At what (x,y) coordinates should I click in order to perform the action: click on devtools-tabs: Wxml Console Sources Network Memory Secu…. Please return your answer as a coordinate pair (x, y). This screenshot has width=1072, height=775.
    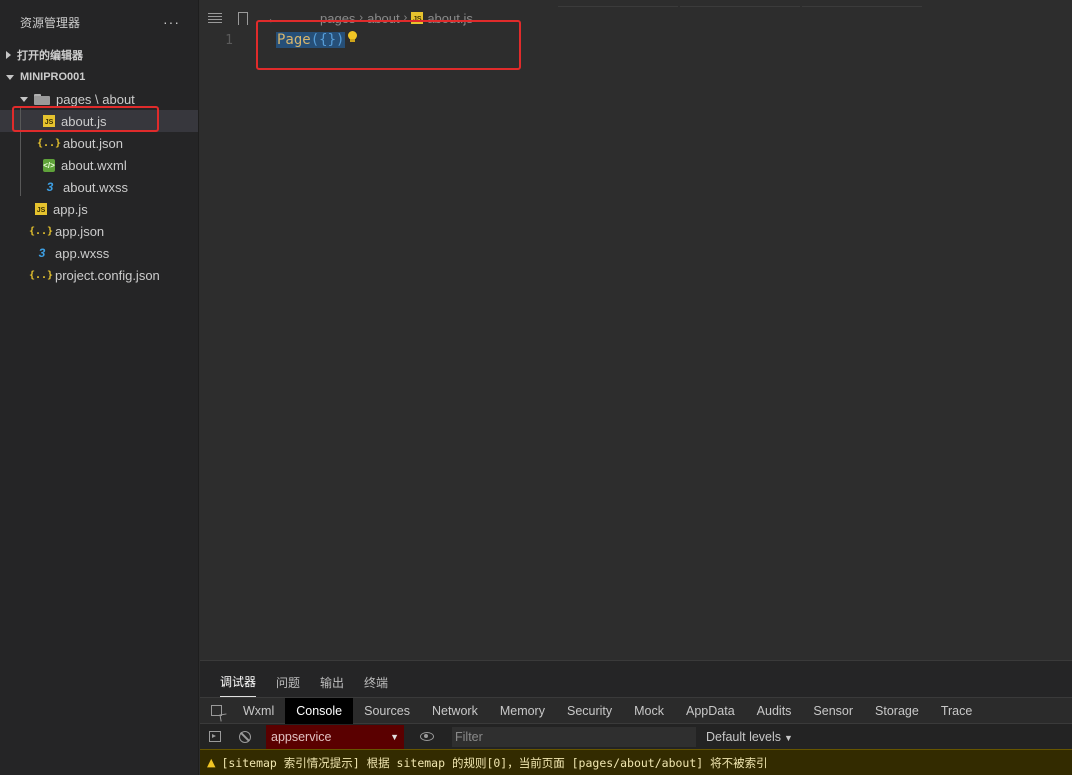
    Looking at the image, I should click on (636, 710).